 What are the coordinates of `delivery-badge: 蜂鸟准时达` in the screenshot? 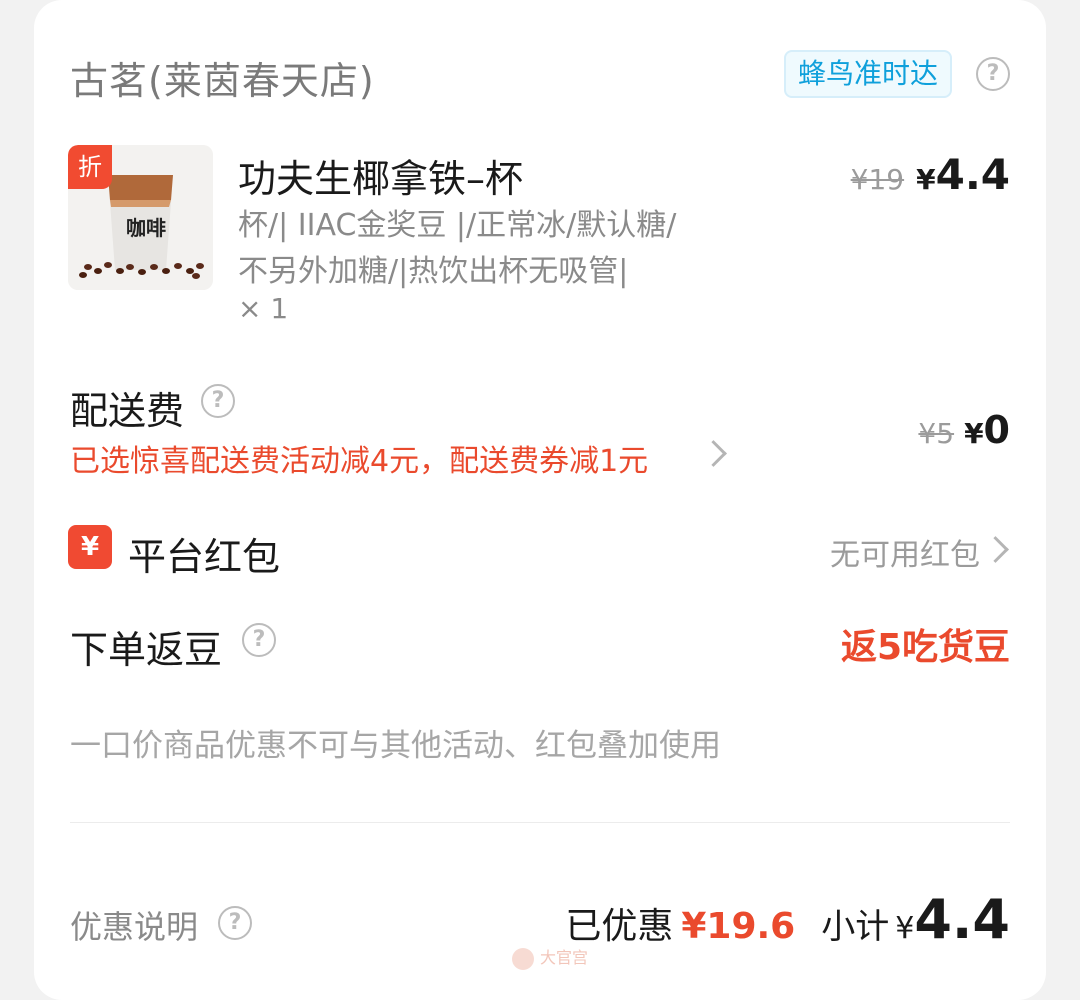 It's located at (868, 74).